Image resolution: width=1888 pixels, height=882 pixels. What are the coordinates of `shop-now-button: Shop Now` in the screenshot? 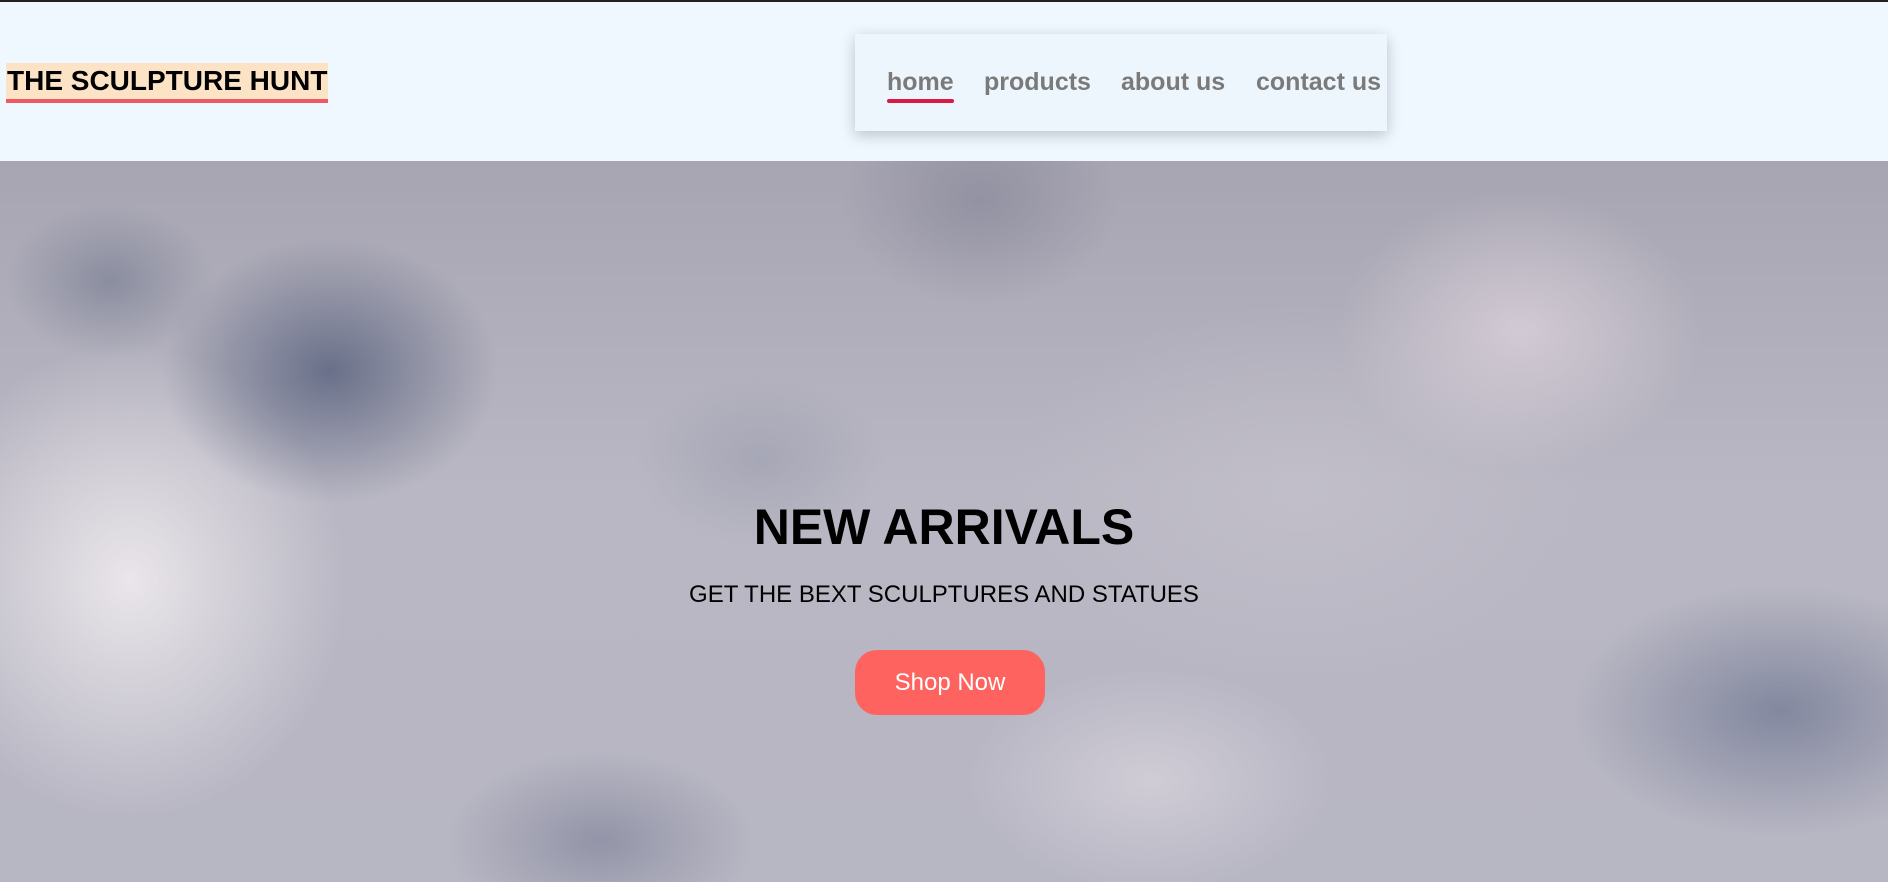 It's located at (950, 682).